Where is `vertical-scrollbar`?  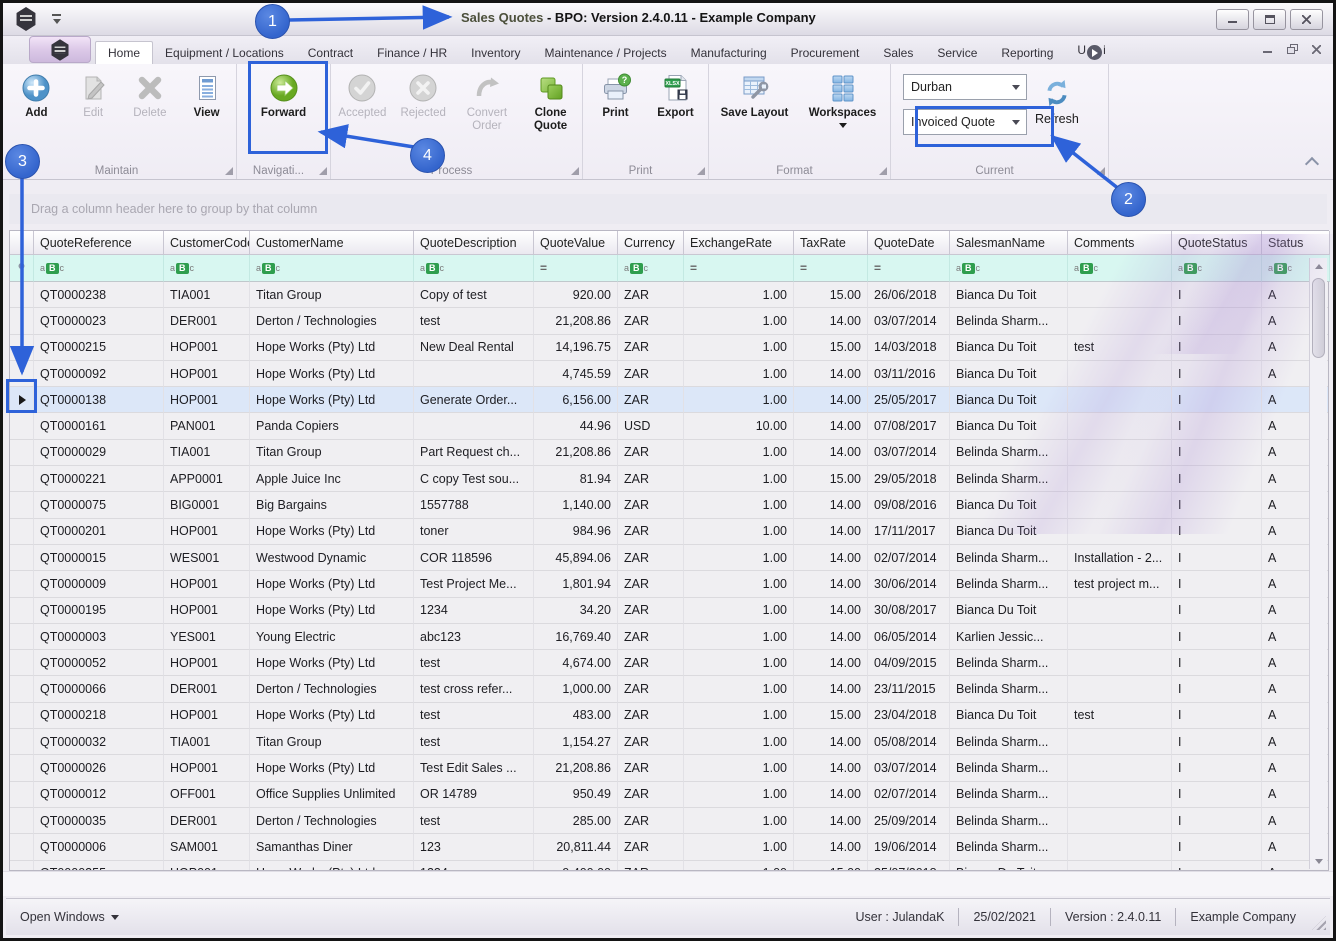
vertical-scrollbar is located at coordinates (1318, 563).